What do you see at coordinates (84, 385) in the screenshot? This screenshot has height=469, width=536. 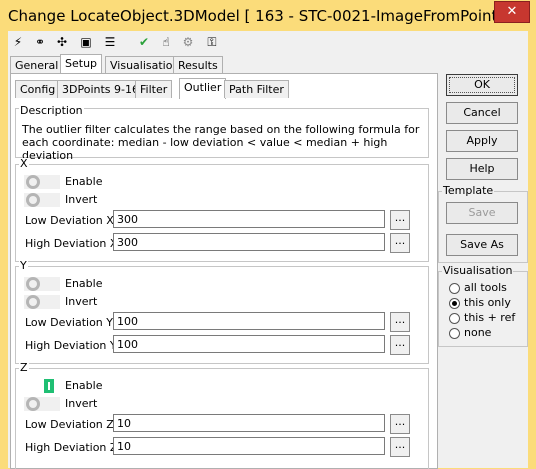 I see `z-enable-label: Enable` at bounding box center [84, 385].